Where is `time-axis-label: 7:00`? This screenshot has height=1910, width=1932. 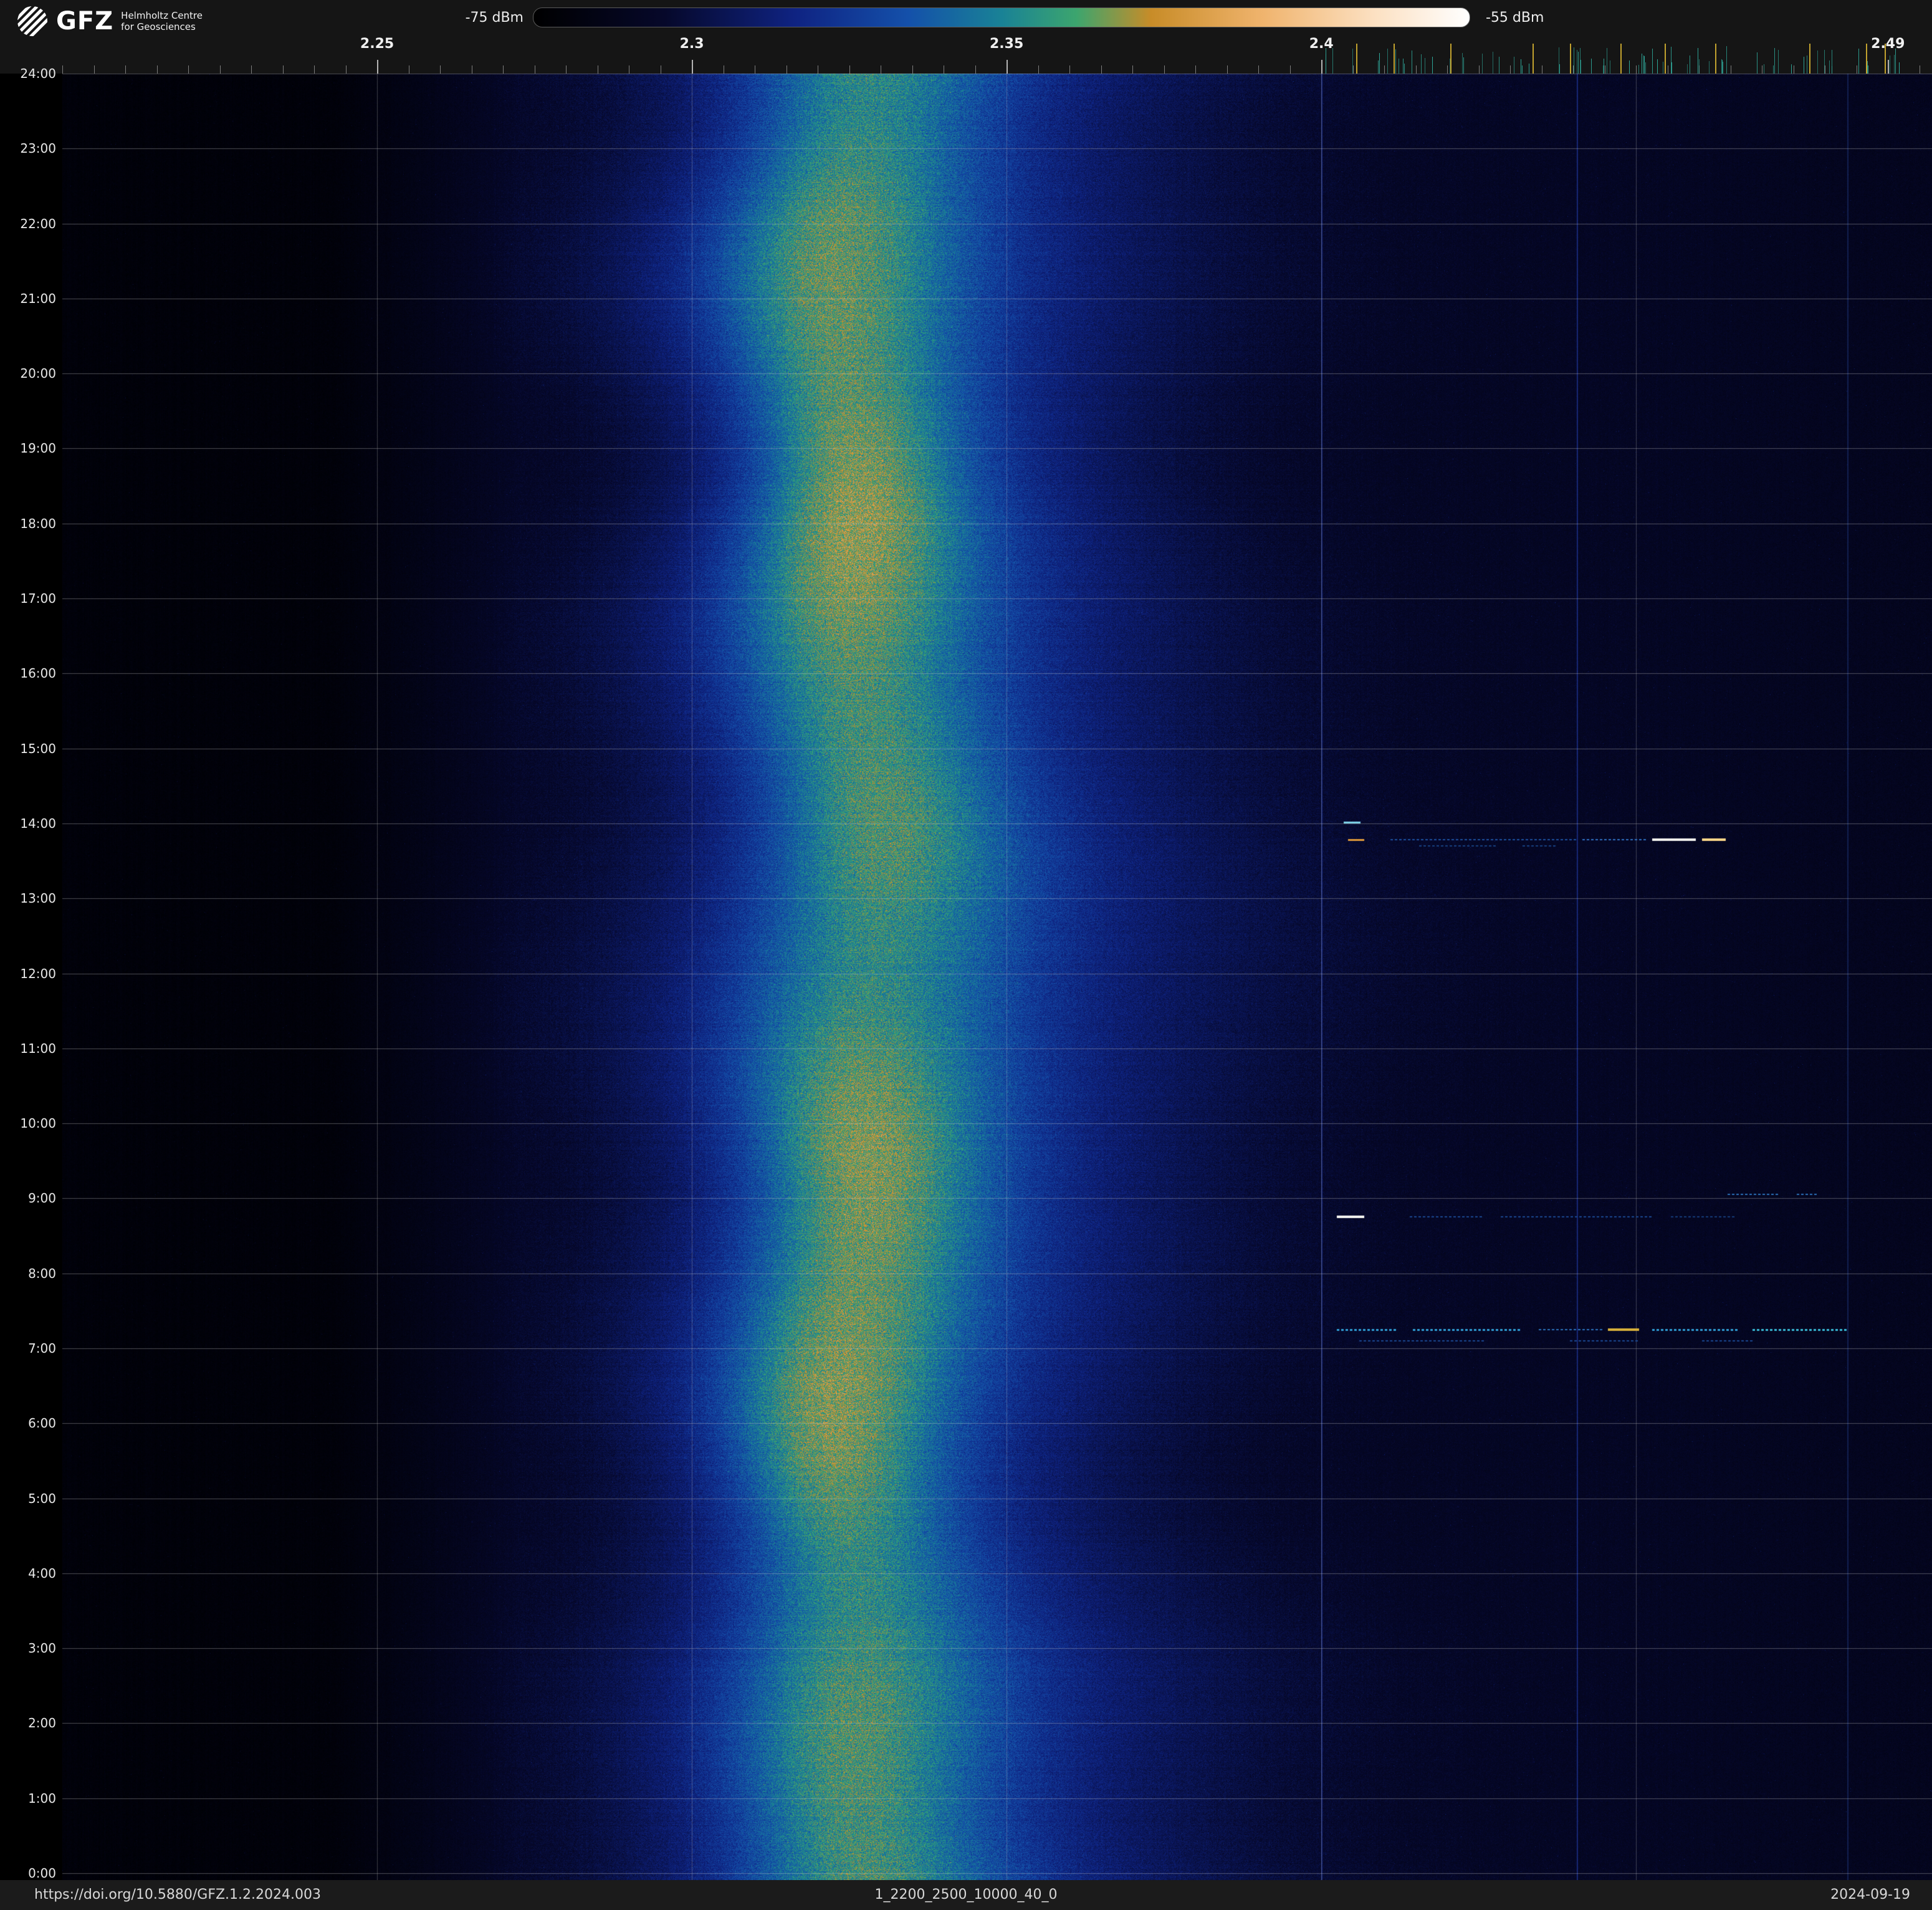
time-axis-label: 7:00 is located at coordinates (42, 1348).